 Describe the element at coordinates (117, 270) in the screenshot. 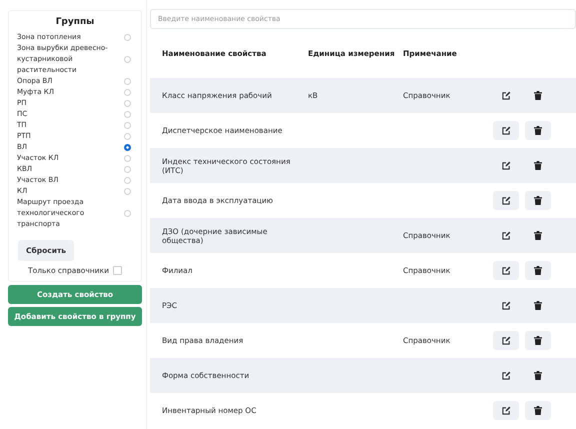

I see `checkbox` at that location.